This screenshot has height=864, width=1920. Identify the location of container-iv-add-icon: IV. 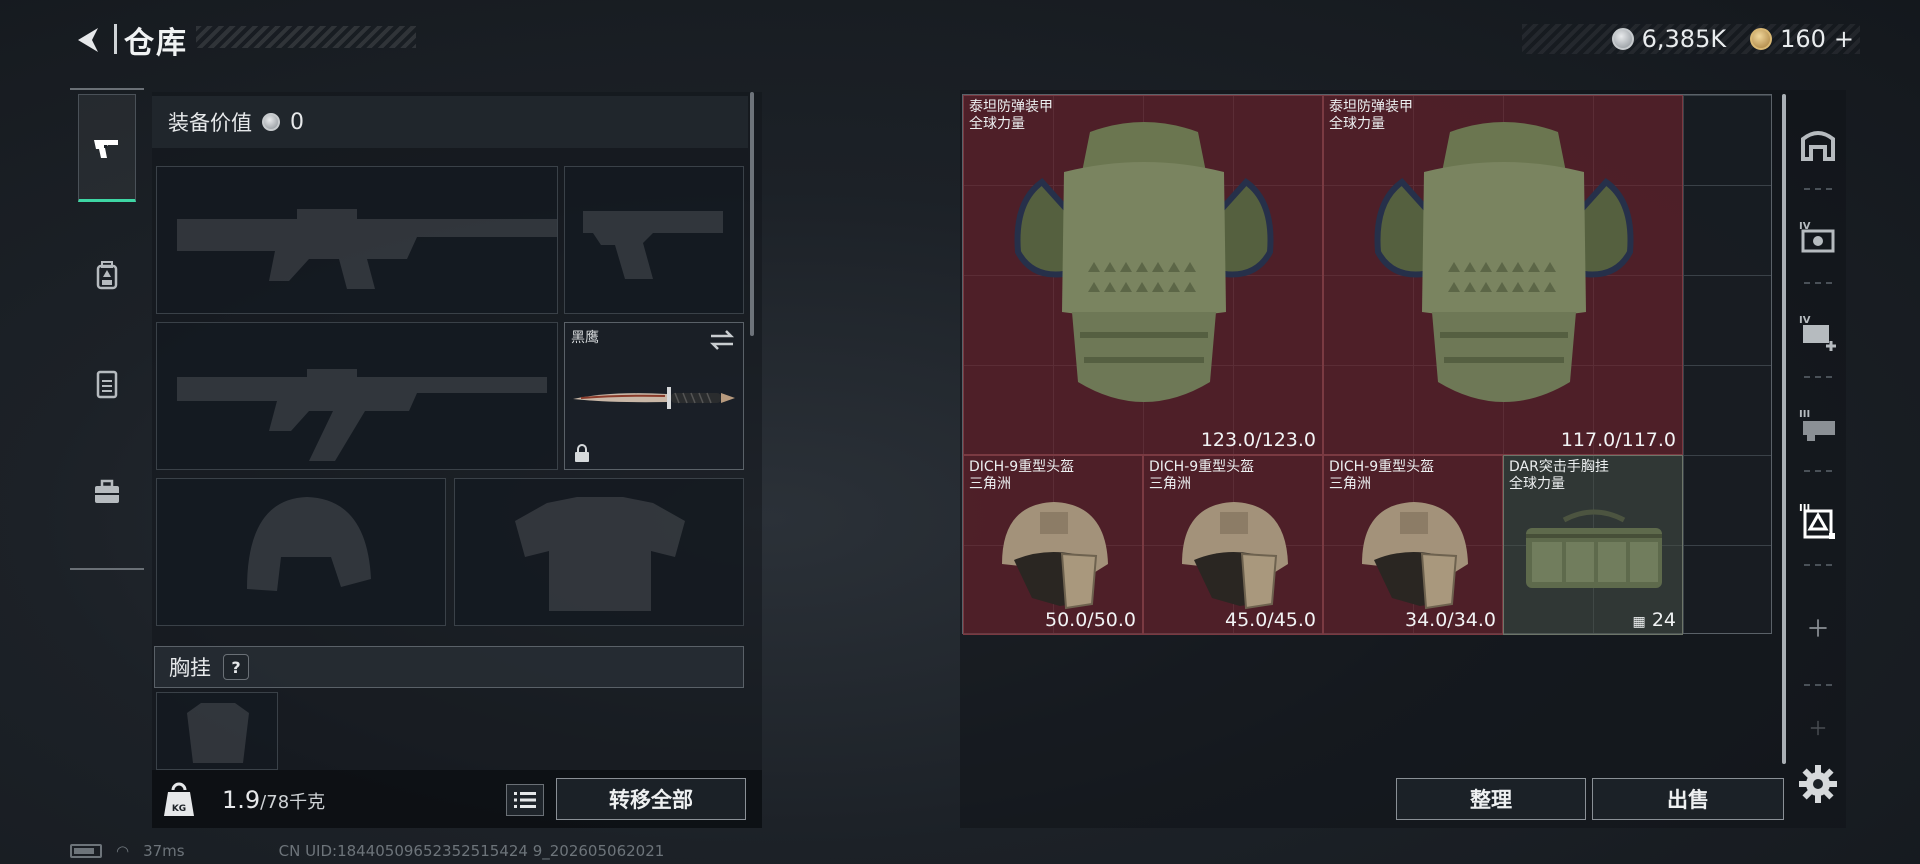
(1817, 333).